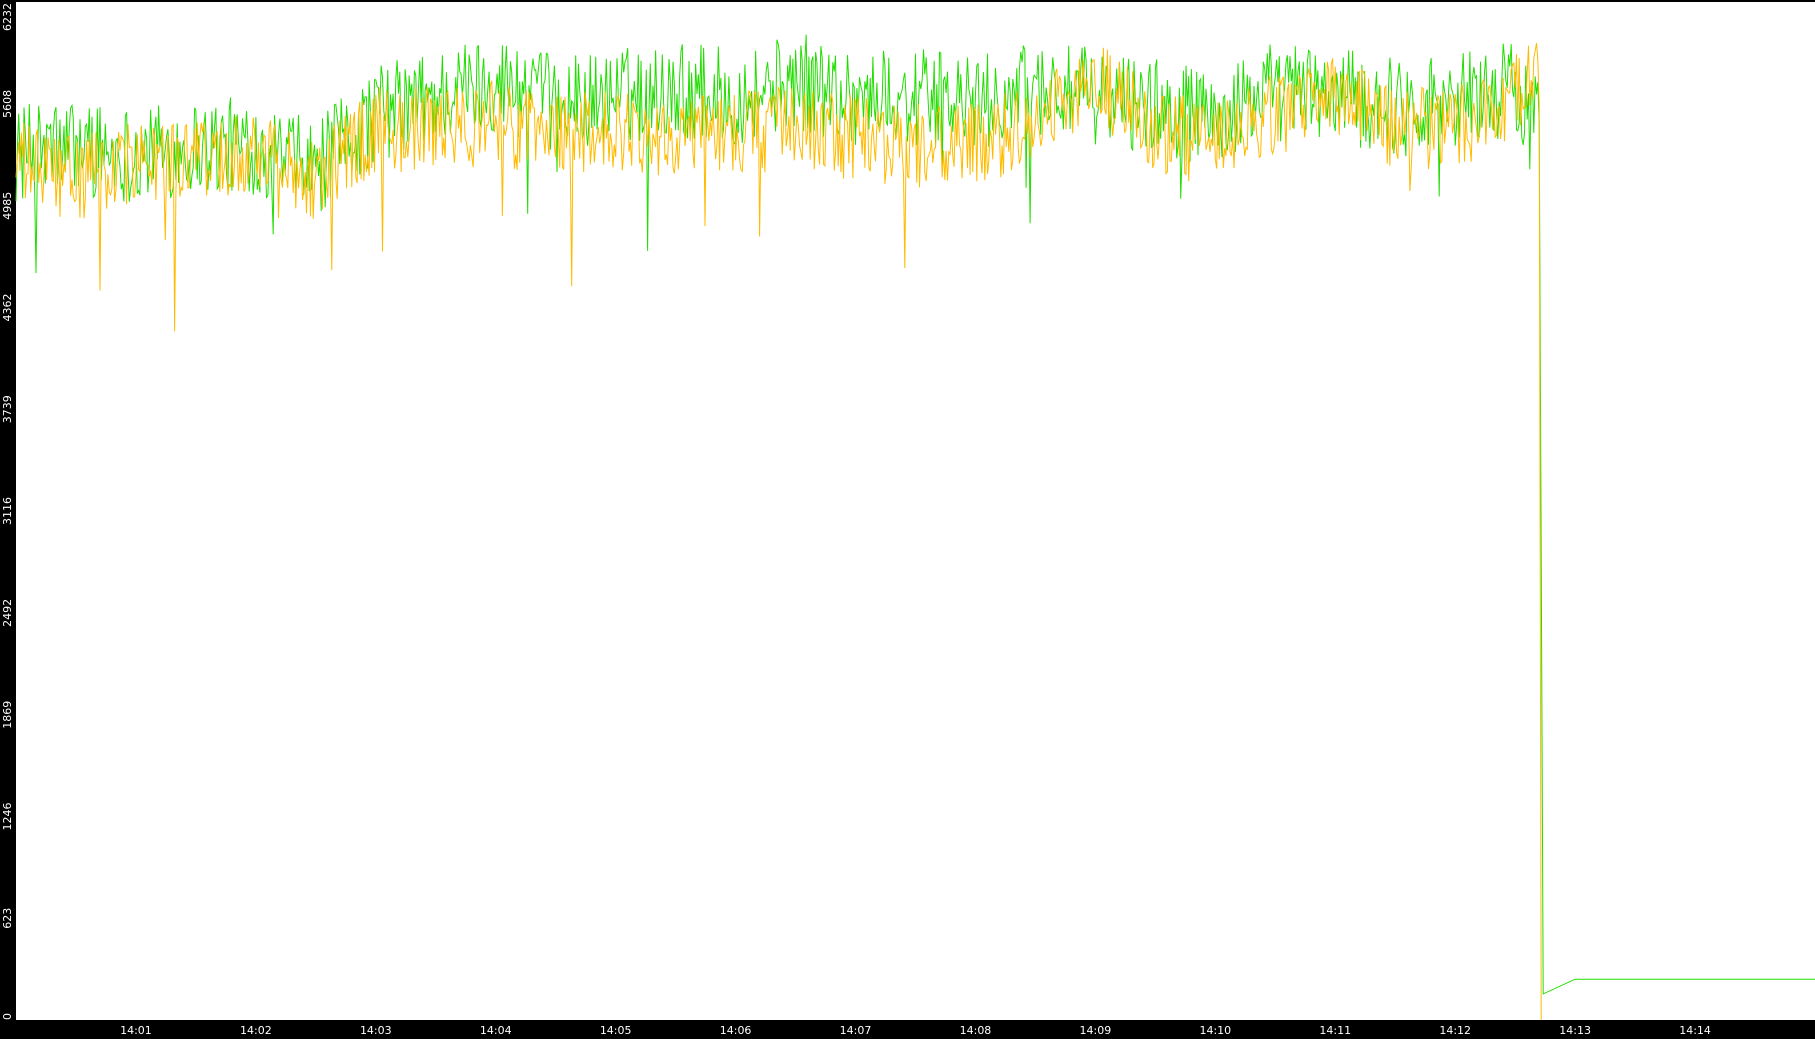 The image size is (1815, 1039). I want to click on y-tick-label: 5608, so click(7, 104).